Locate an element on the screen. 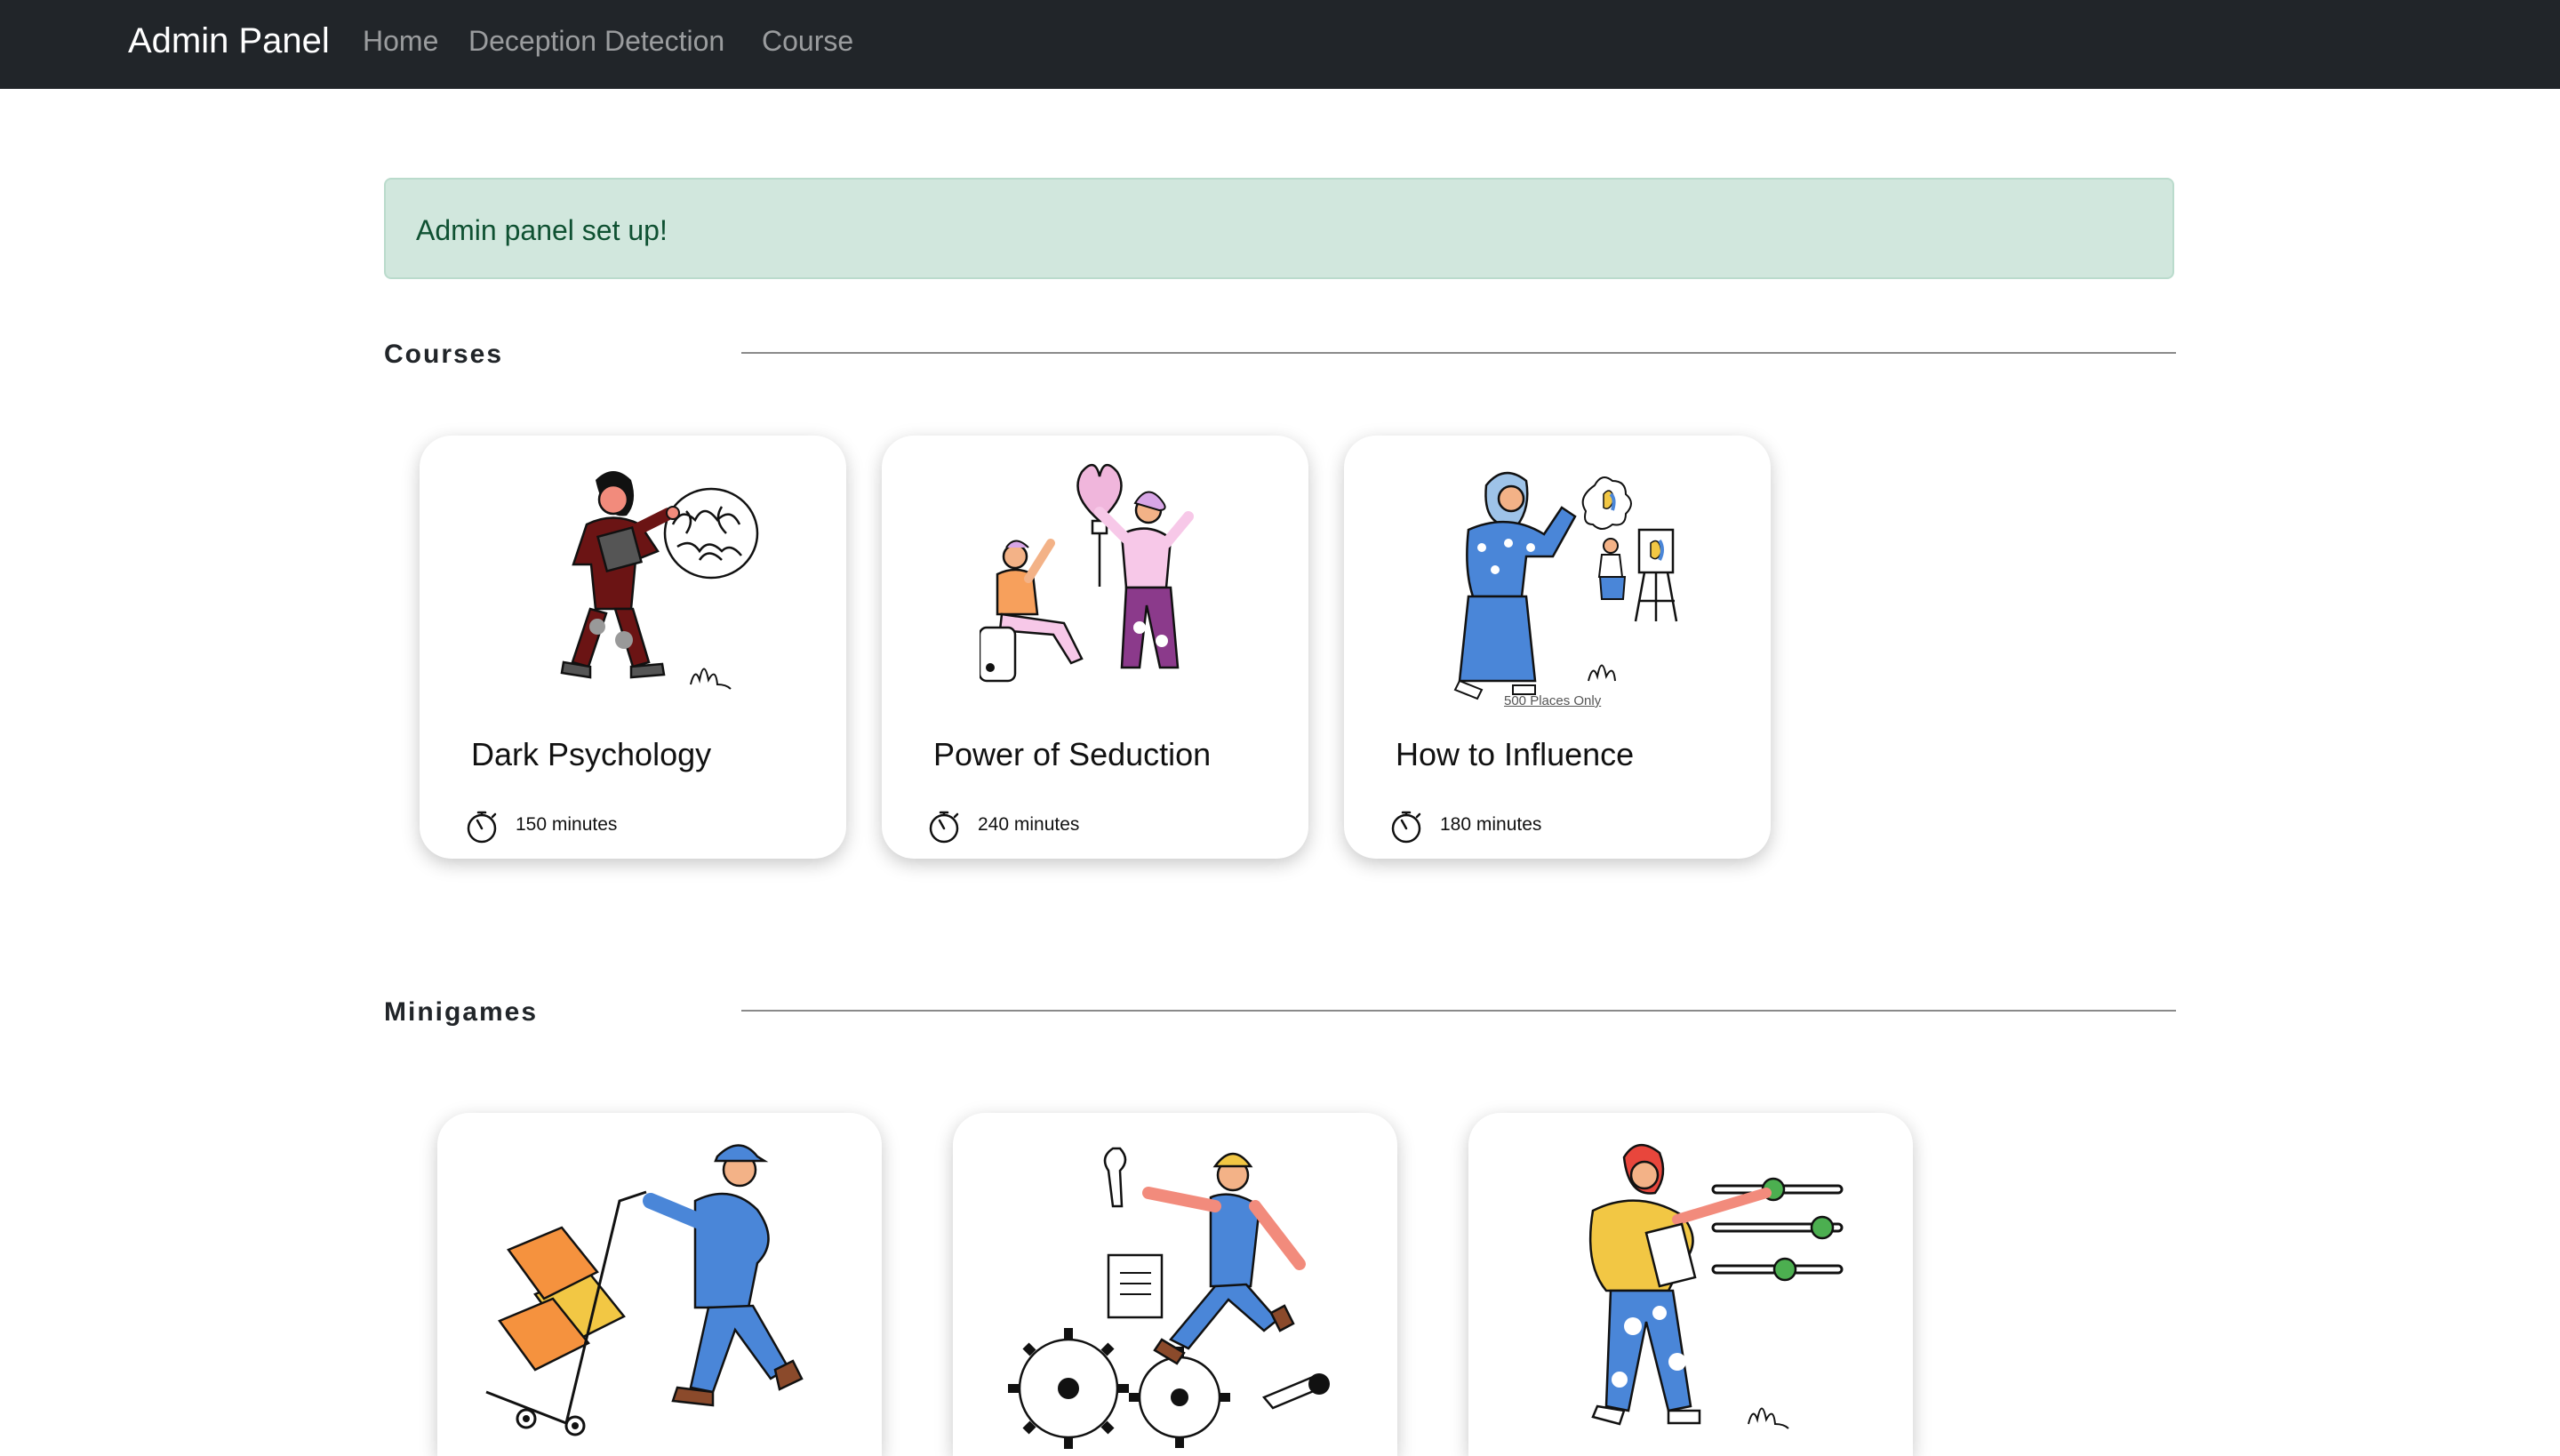 Image resolution: width=2560 pixels, height=1456 pixels. nav-link-home: Home is located at coordinates (400, 40).